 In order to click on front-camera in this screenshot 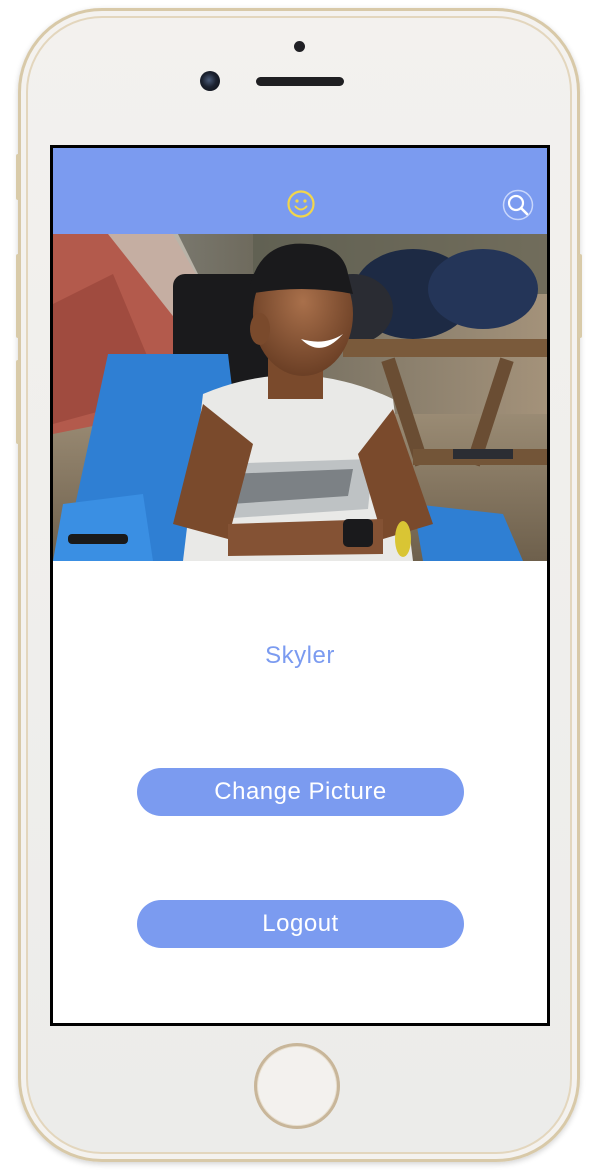, I will do `click(210, 81)`.